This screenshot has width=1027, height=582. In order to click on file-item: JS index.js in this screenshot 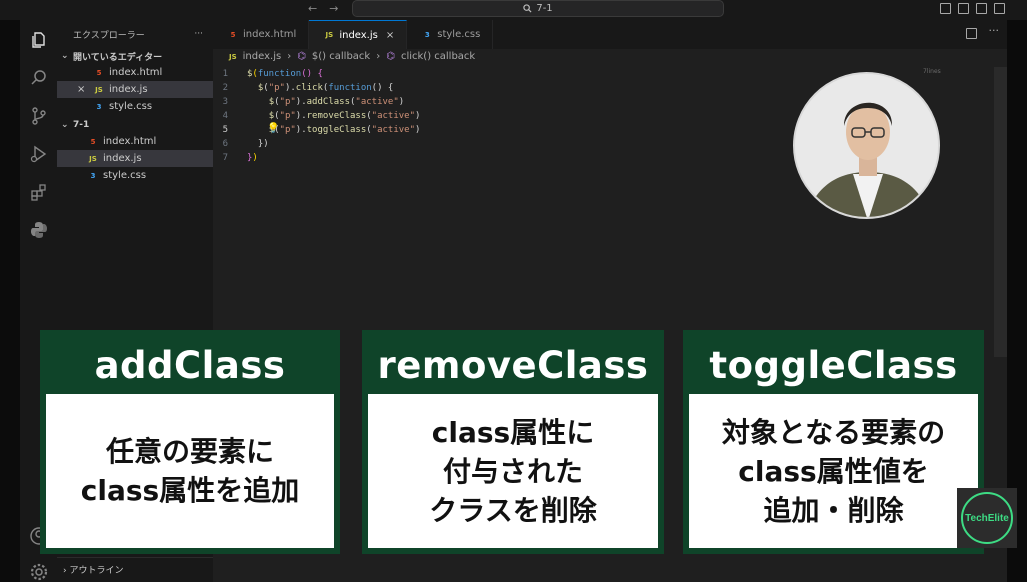, I will do `click(135, 158)`.